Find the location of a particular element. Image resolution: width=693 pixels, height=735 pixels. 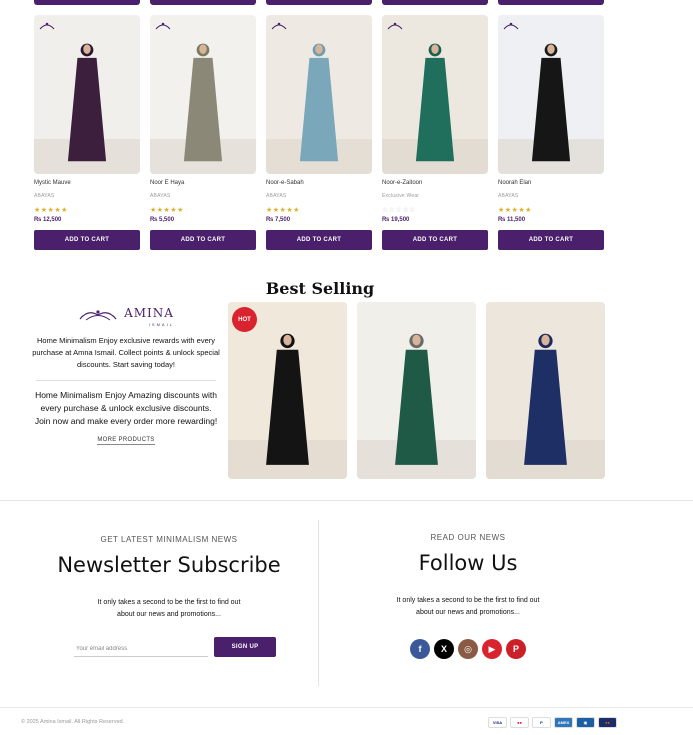

paypal-icon: P is located at coordinates (541, 722).